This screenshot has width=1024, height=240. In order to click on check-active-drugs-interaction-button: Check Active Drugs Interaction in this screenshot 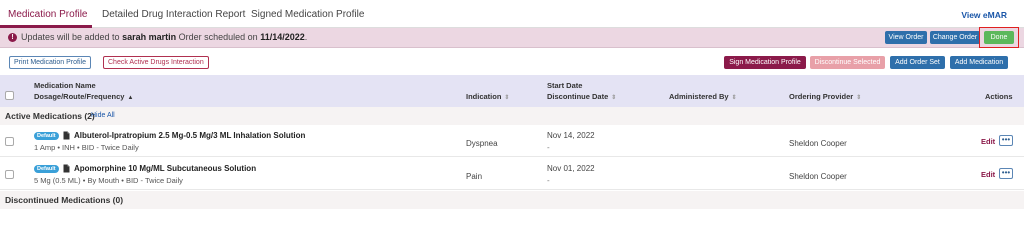, I will do `click(156, 62)`.